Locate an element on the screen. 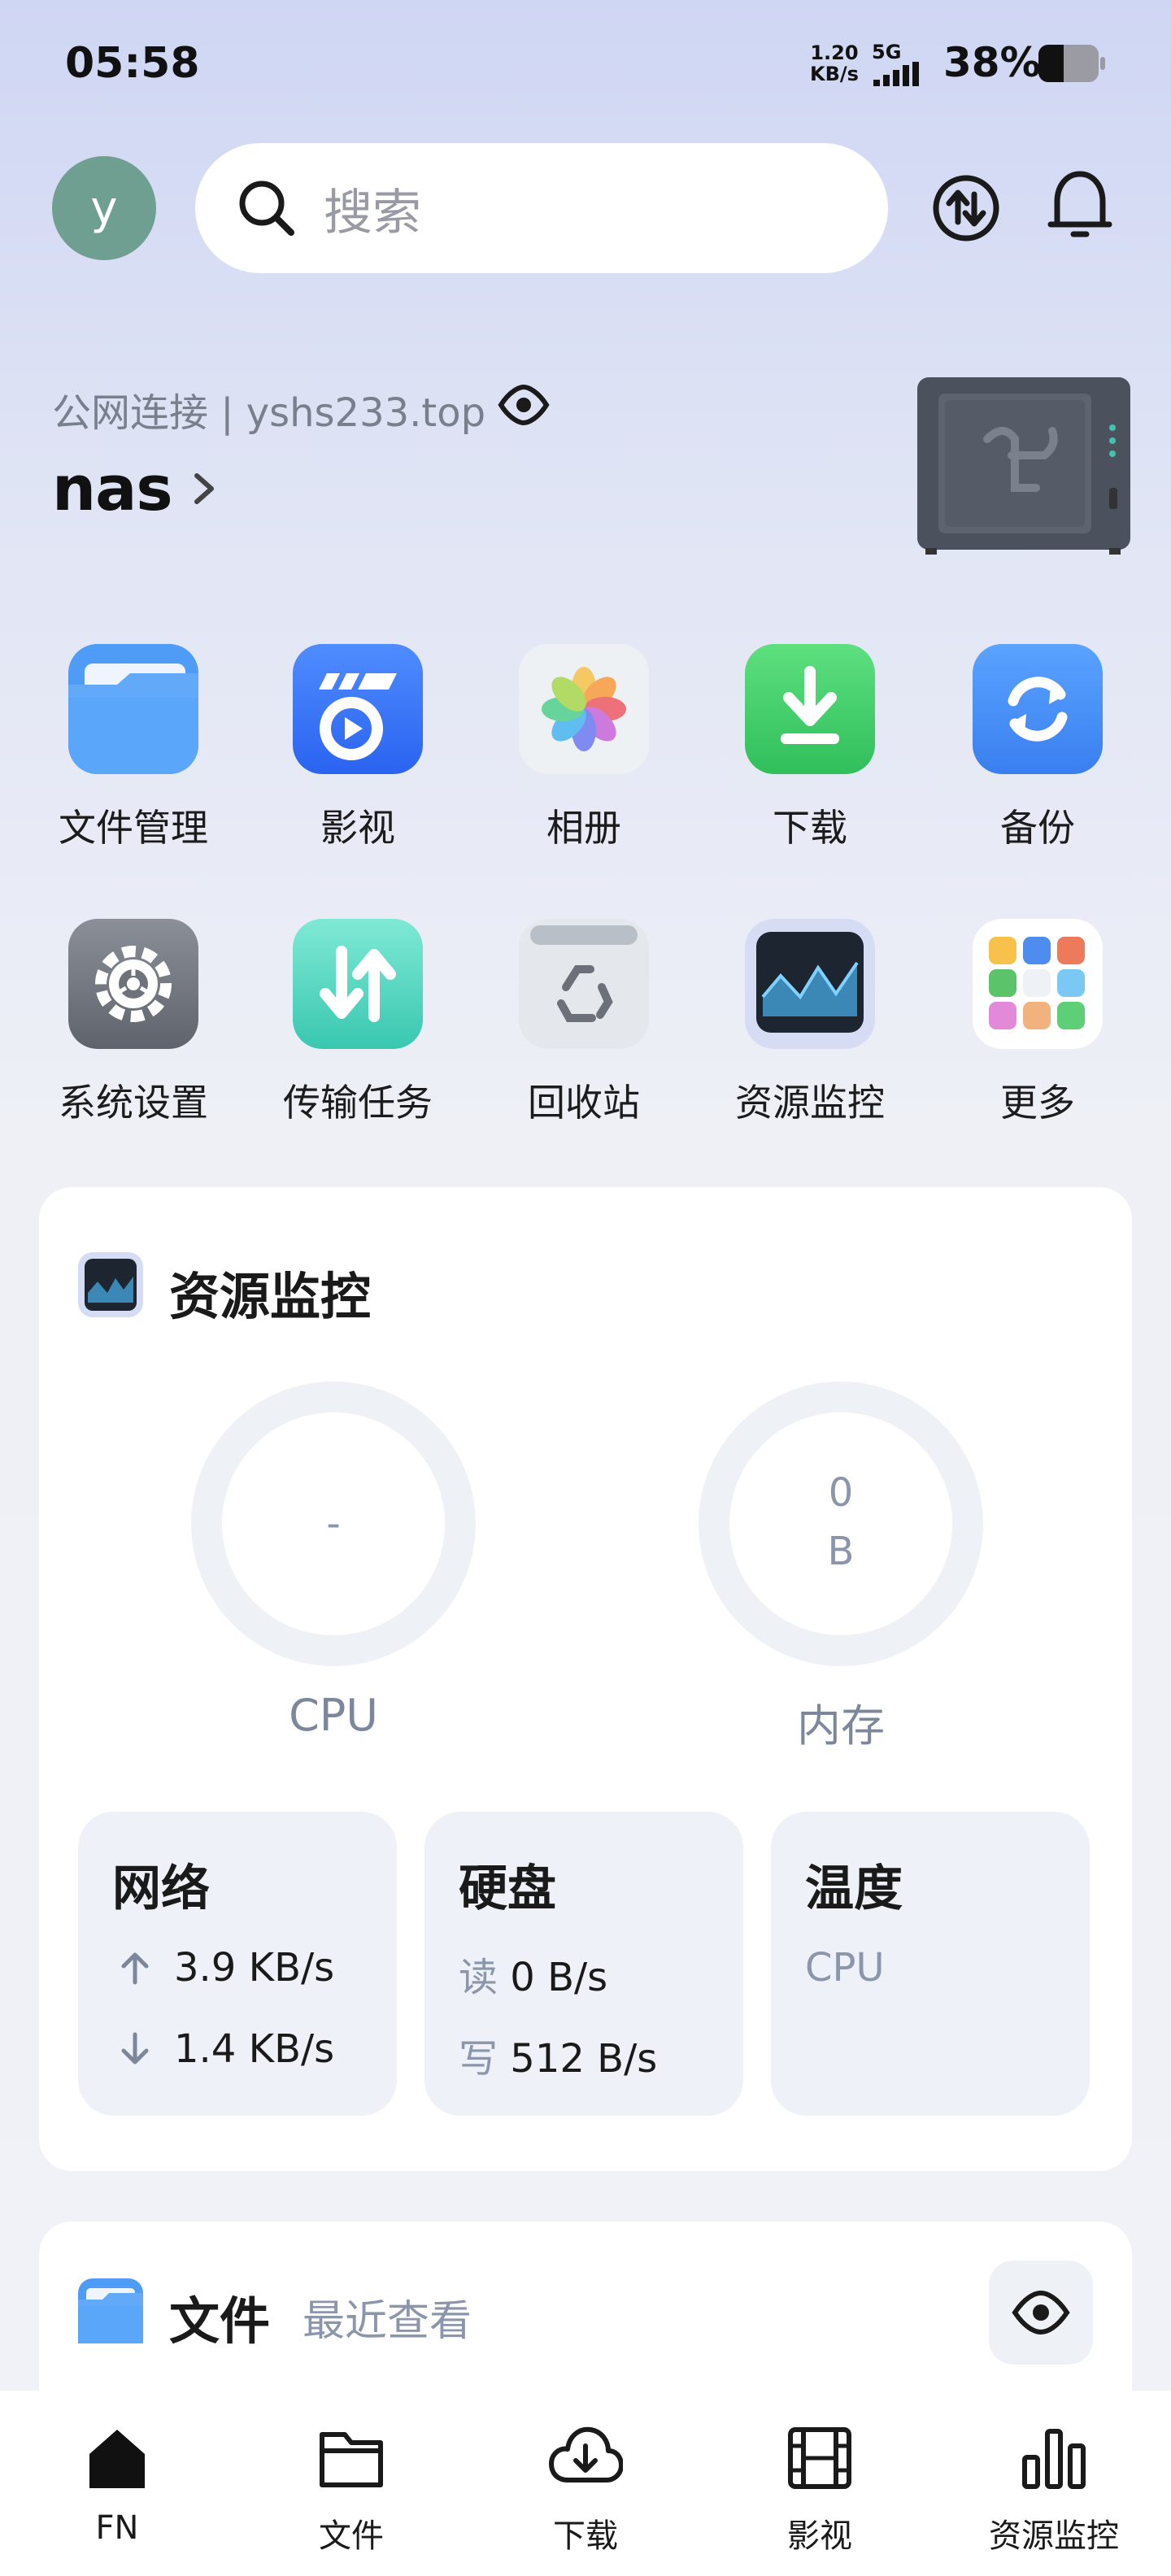 The width and height of the screenshot is (1171, 2576). network-down: 1.4 KB/s is located at coordinates (254, 2049).